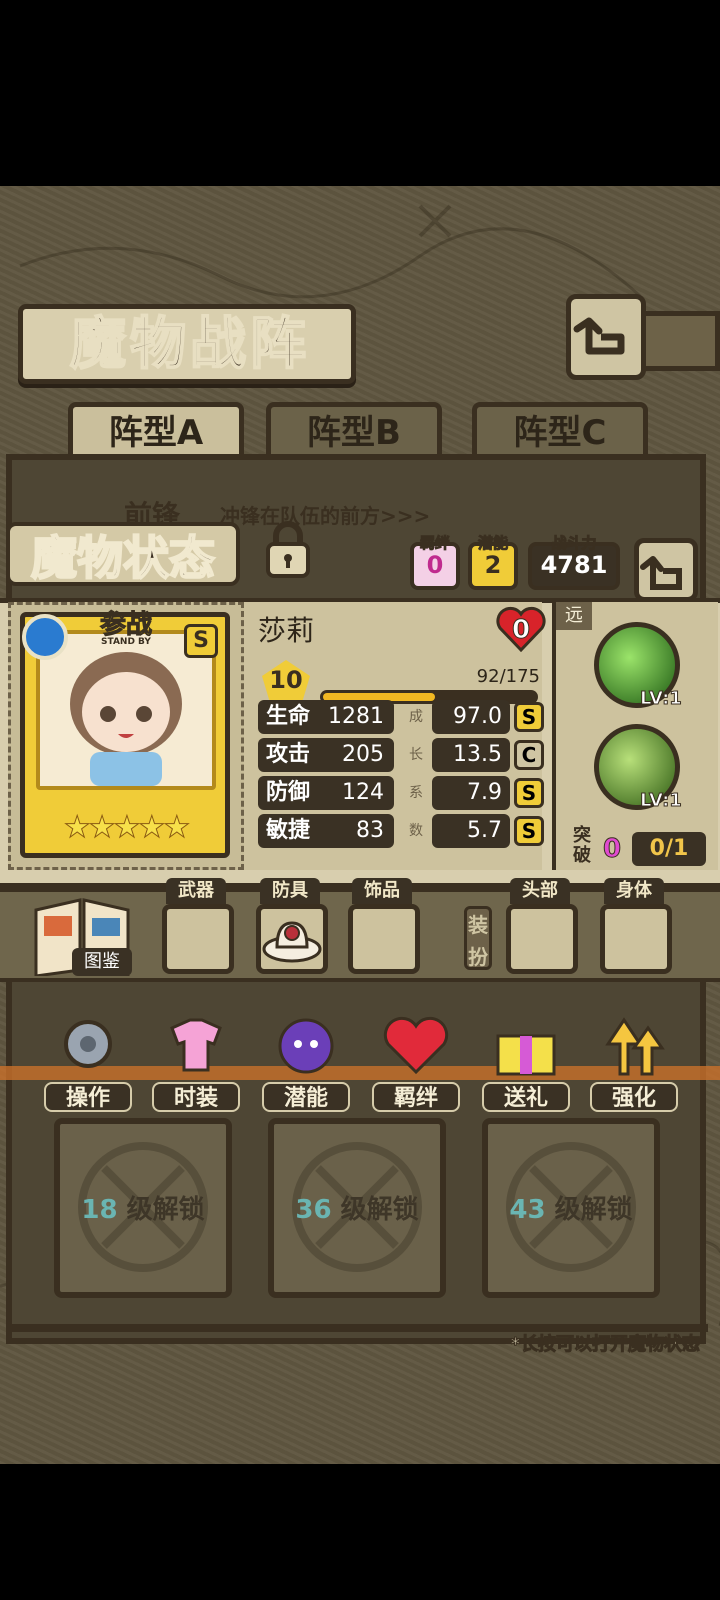  Describe the element at coordinates (88, 1044) in the screenshot. I see `gear-icon` at that location.